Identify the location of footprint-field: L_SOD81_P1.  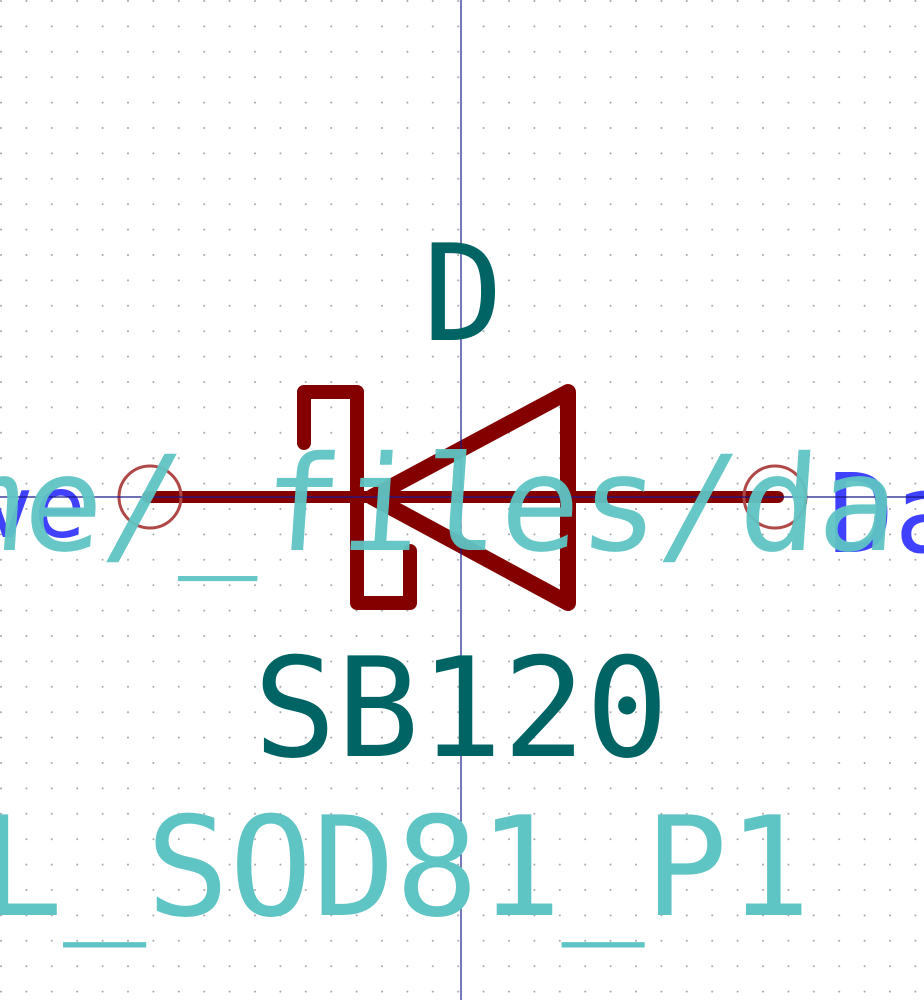
(405, 867).